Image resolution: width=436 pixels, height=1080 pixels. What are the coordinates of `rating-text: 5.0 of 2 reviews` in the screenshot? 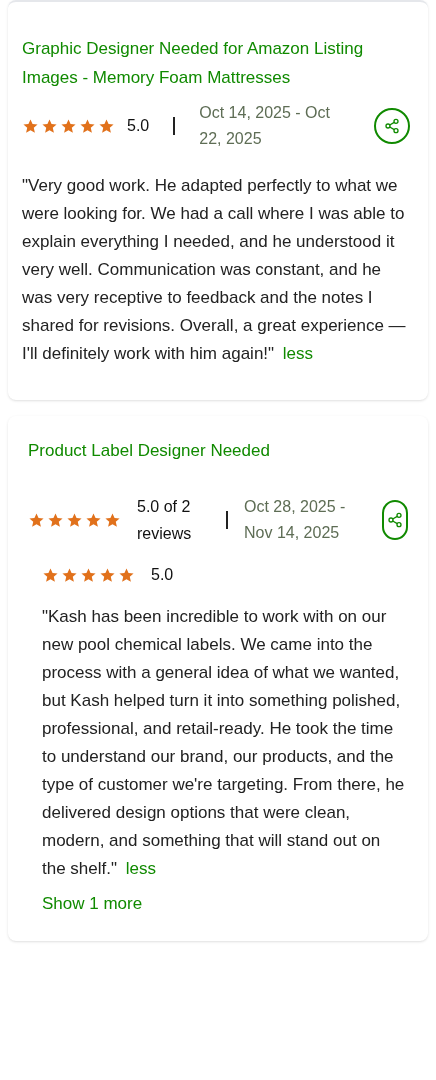 It's located at (165, 520).